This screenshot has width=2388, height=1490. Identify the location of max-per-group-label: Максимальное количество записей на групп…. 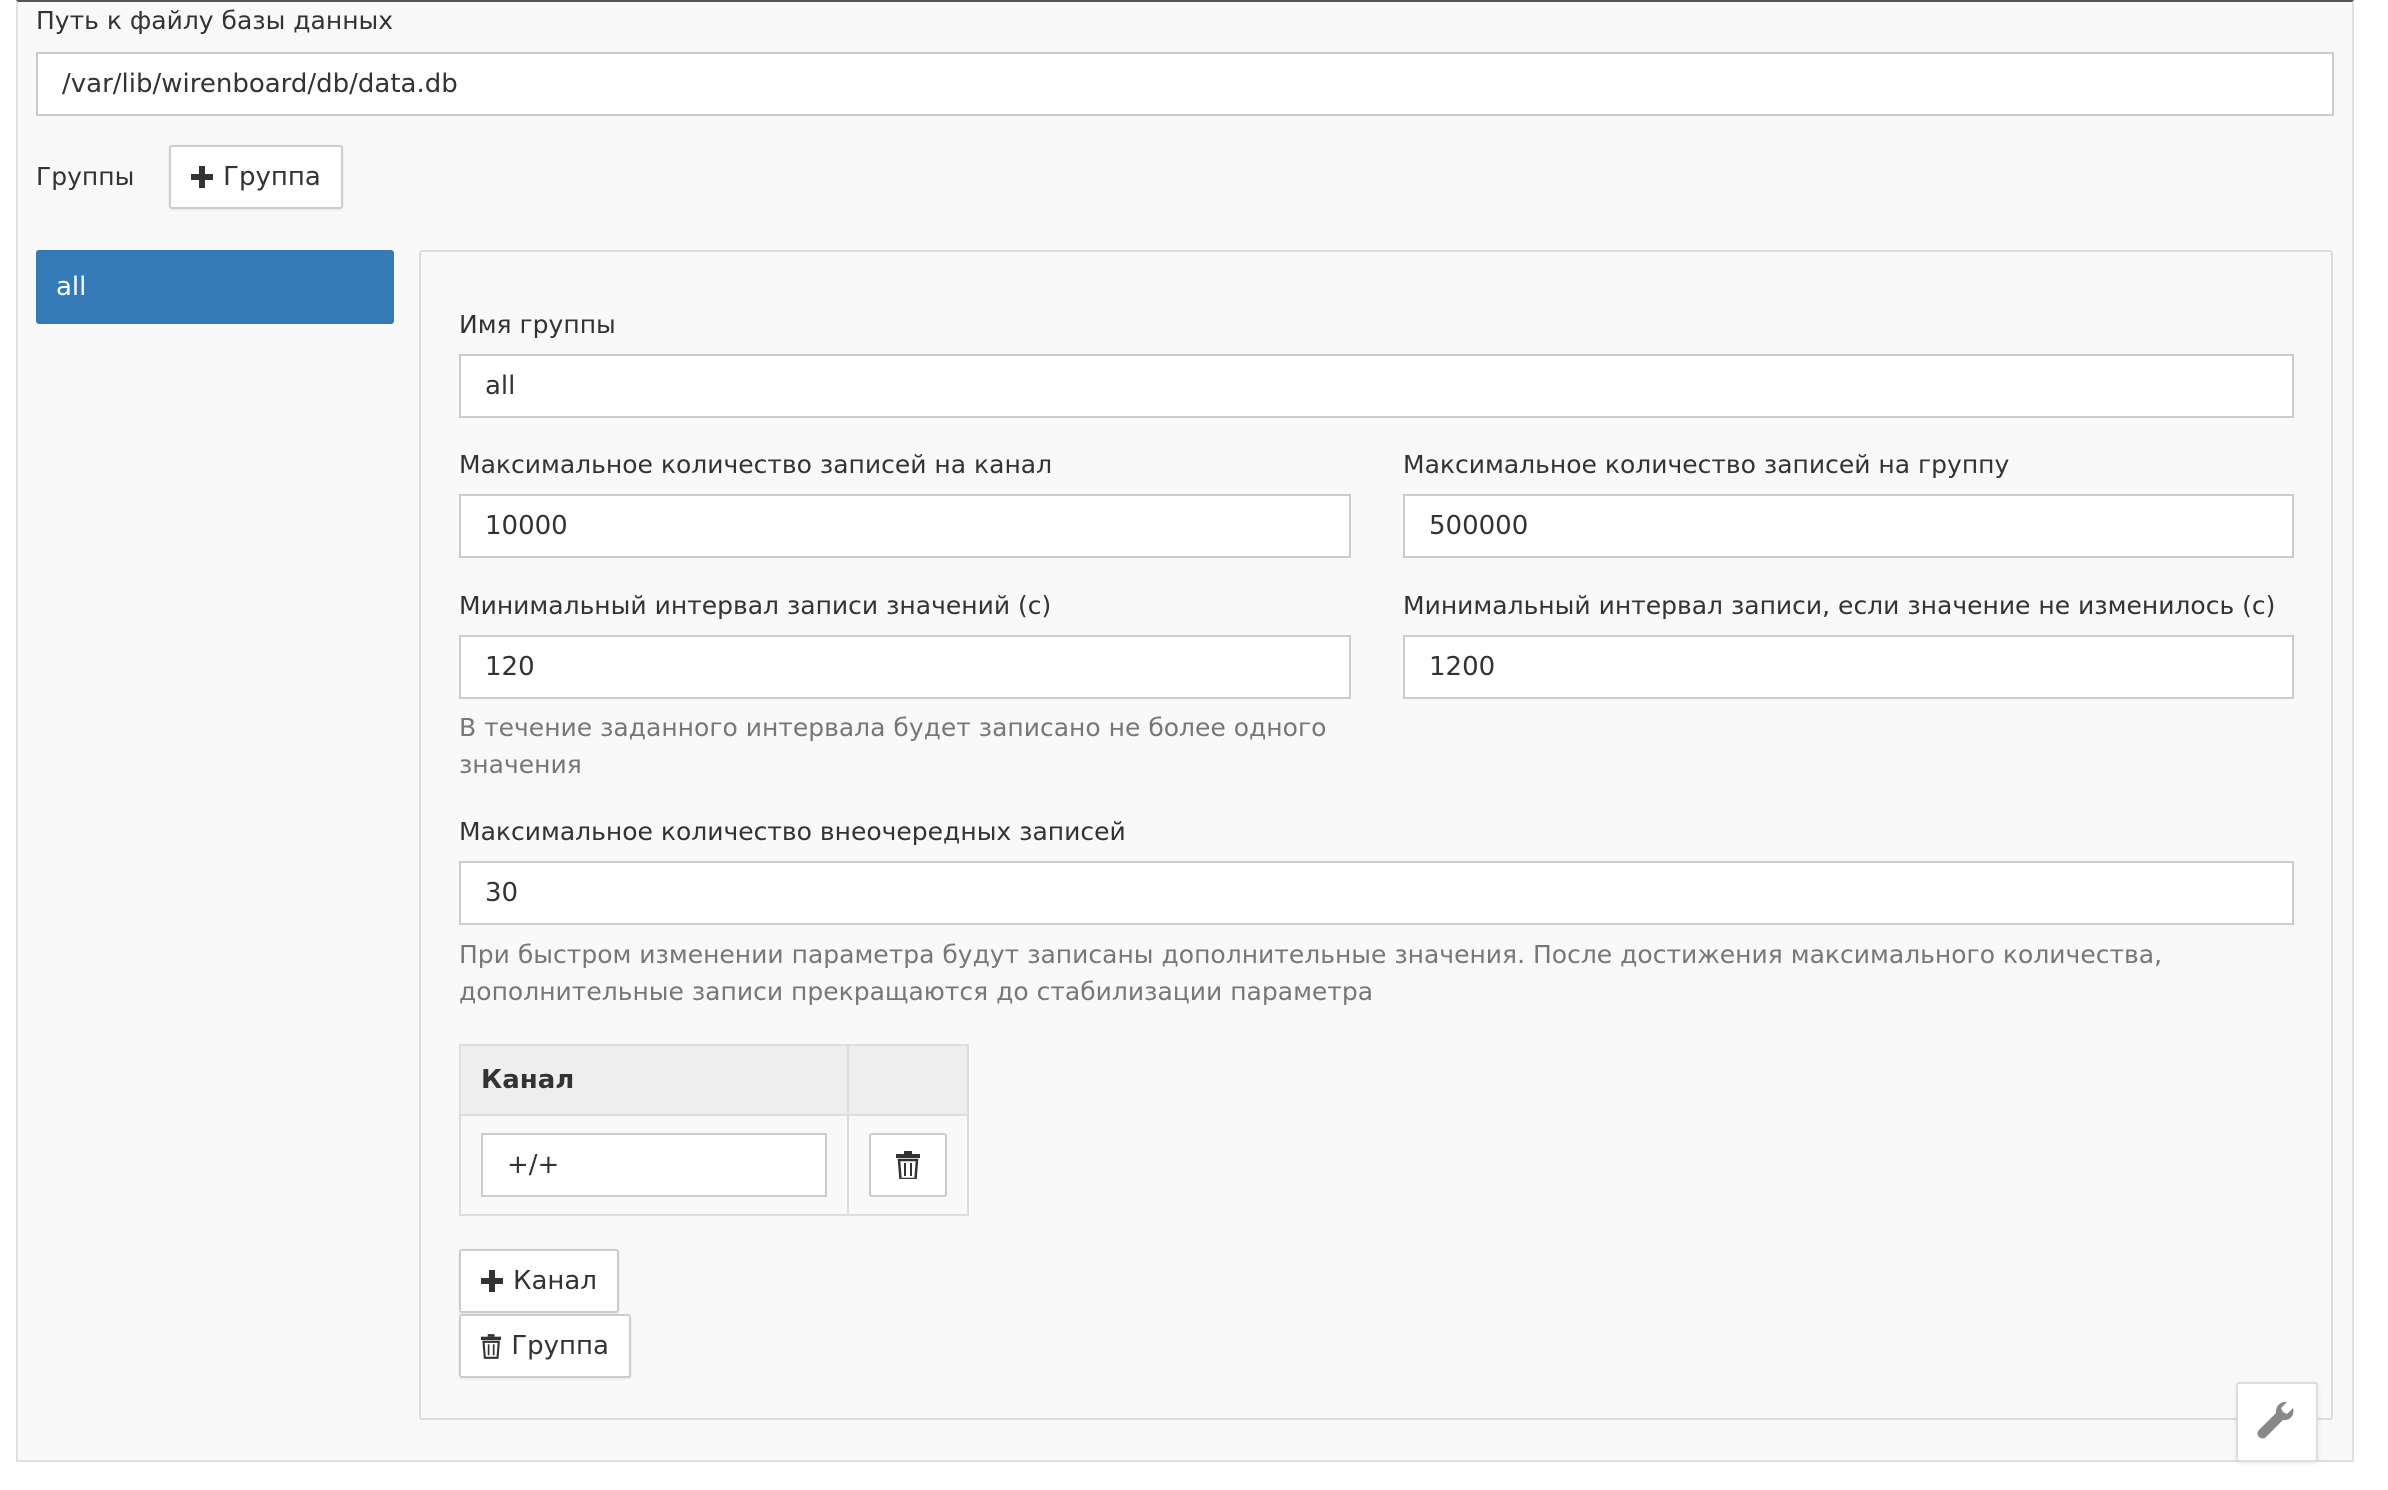
(1706, 464).